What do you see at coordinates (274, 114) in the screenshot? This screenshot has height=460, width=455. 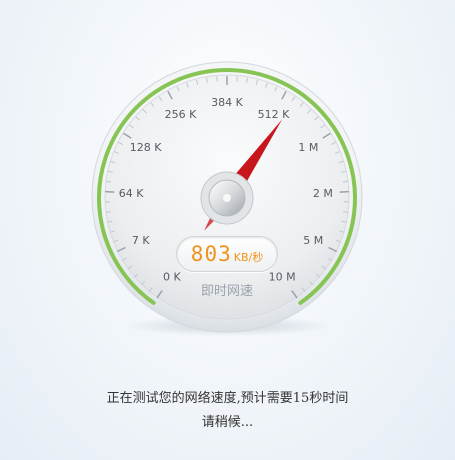 I see `scale-label: 512 K` at bounding box center [274, 114].